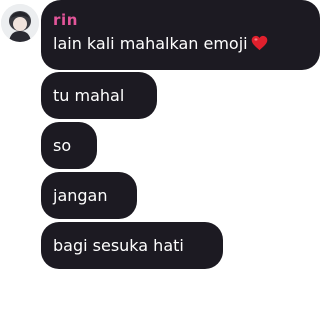  I want to click on message-text: lain kali mahalkan emoji, so click(160, 45).